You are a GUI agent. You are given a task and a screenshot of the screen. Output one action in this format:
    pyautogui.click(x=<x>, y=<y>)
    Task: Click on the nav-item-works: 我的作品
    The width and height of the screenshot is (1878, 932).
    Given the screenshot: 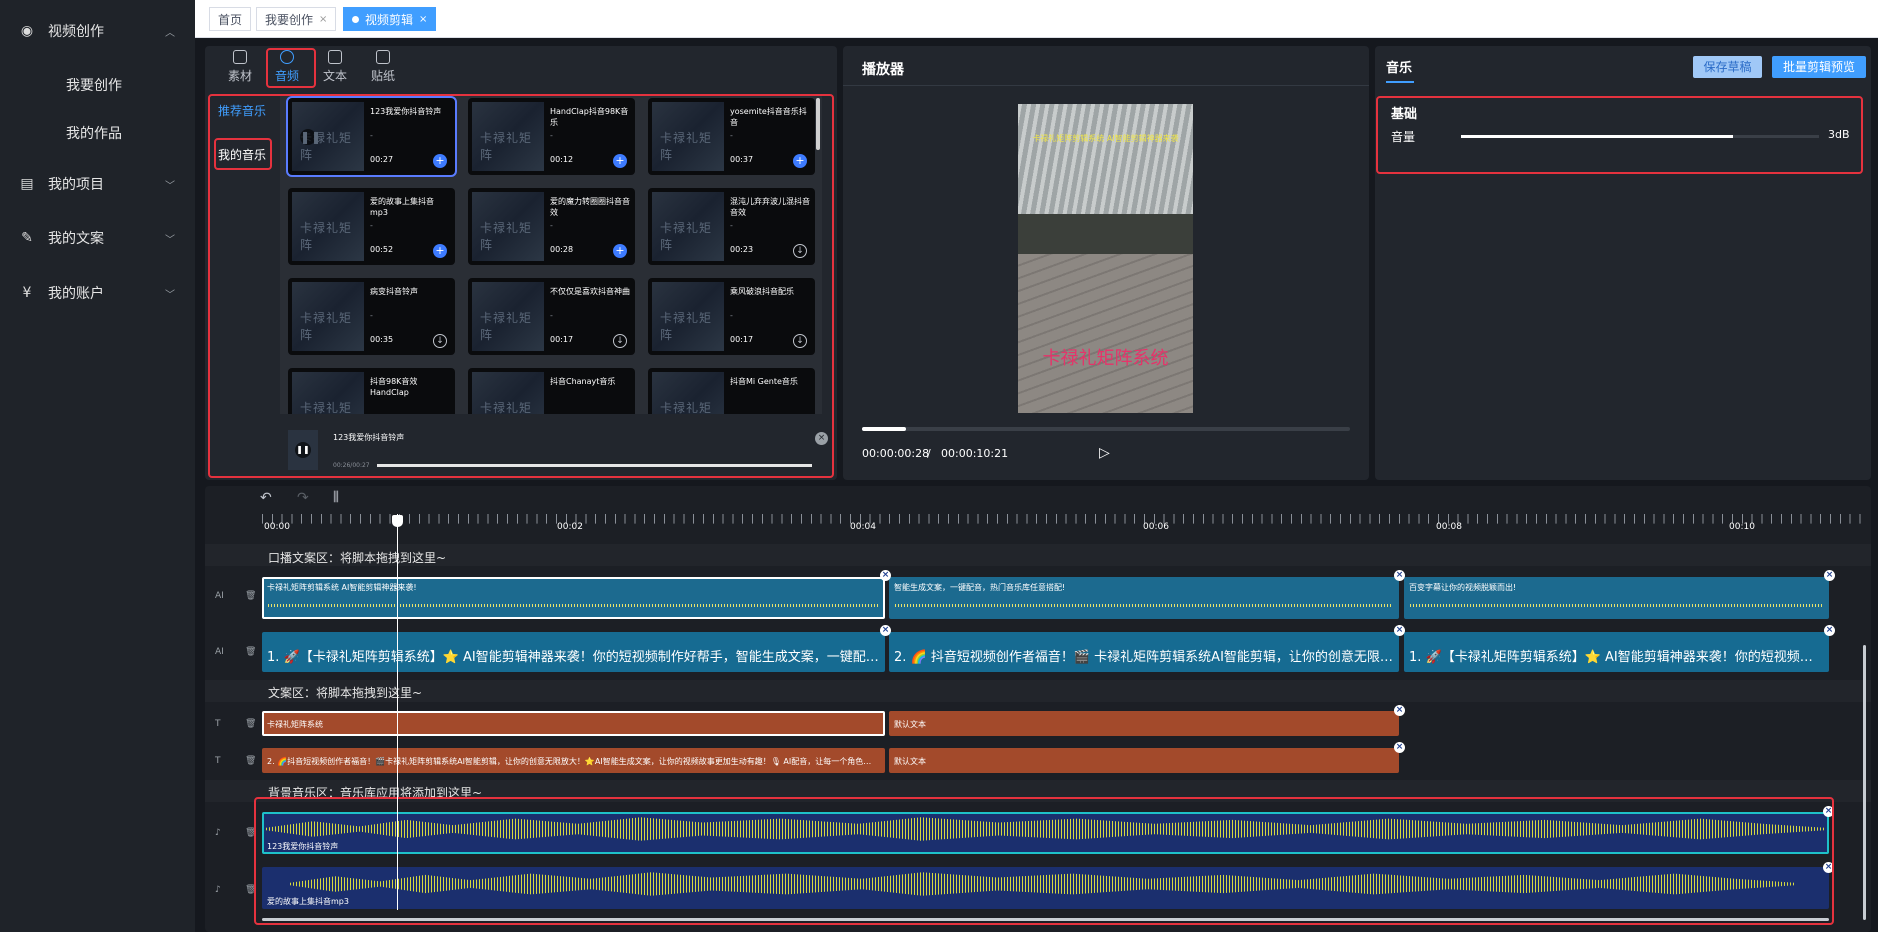 What is the action you would take?
    pyautogui.click(x=94, y=133)
    